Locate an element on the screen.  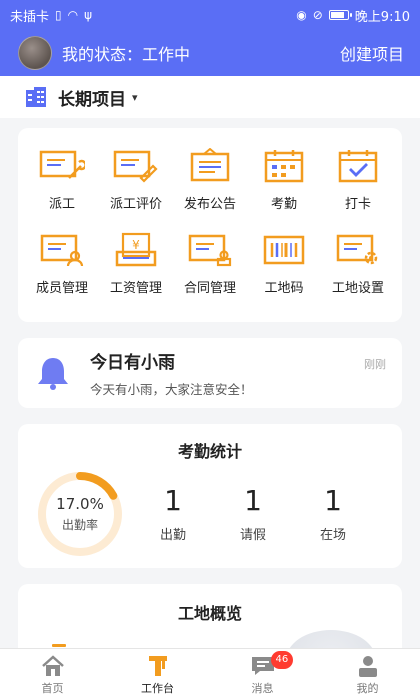
grid-label: 工资管理 is located at coordinates (135, 288).